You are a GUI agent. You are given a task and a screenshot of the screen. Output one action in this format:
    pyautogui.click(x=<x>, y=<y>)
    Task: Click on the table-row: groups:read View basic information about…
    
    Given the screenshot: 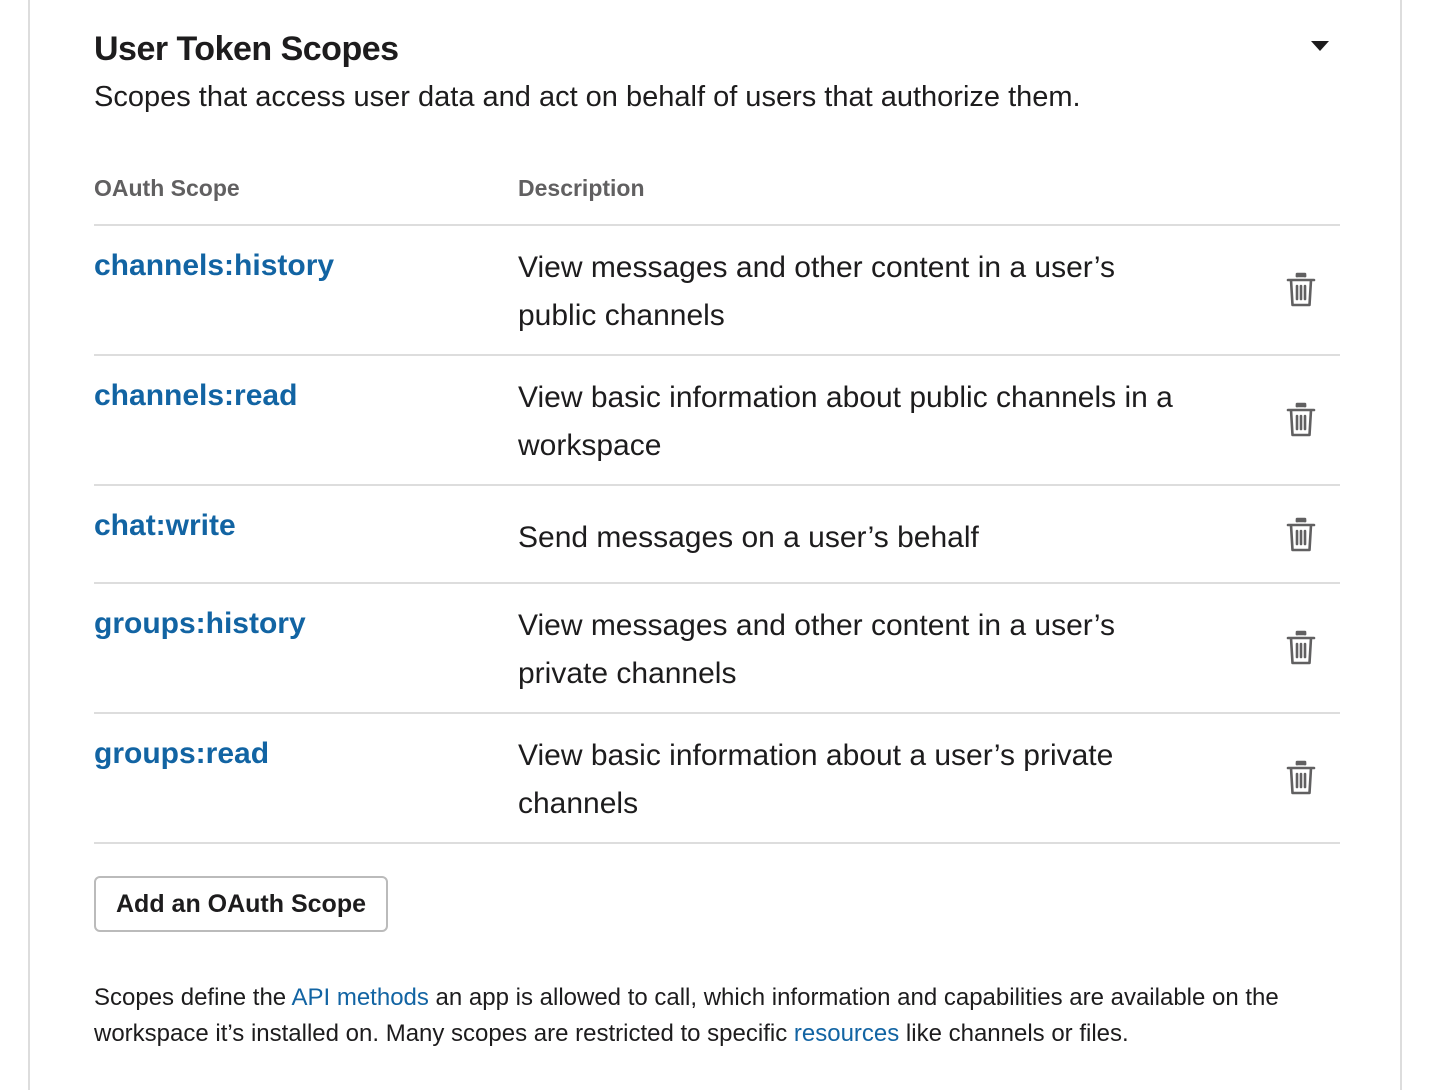 What is the action you would take?
    pyautogui.click(x=717, y=779)
    